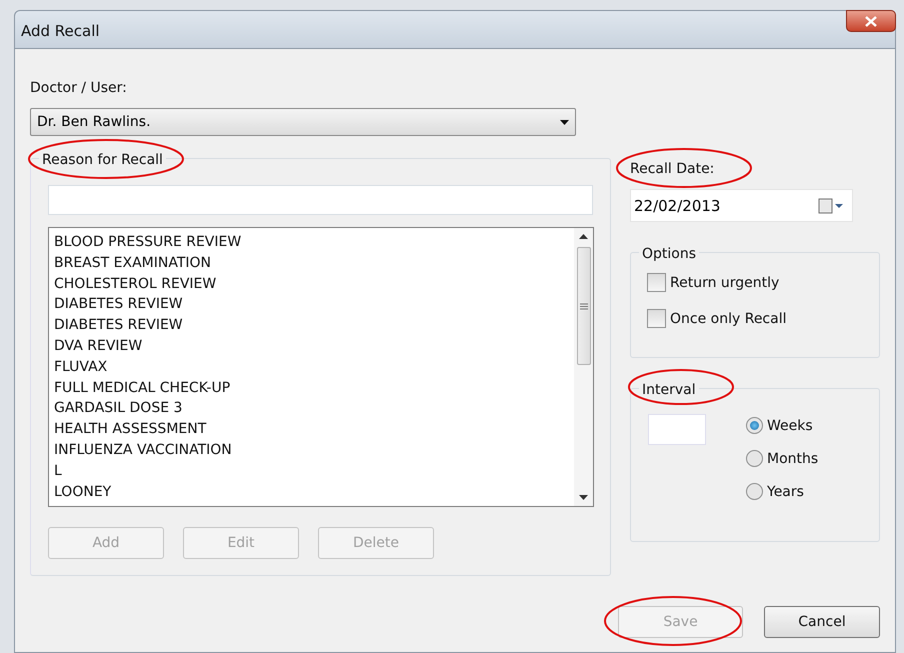 This screenshot has height=653, width=904. I want to click on scroll-up-icon, so click(583, 236).